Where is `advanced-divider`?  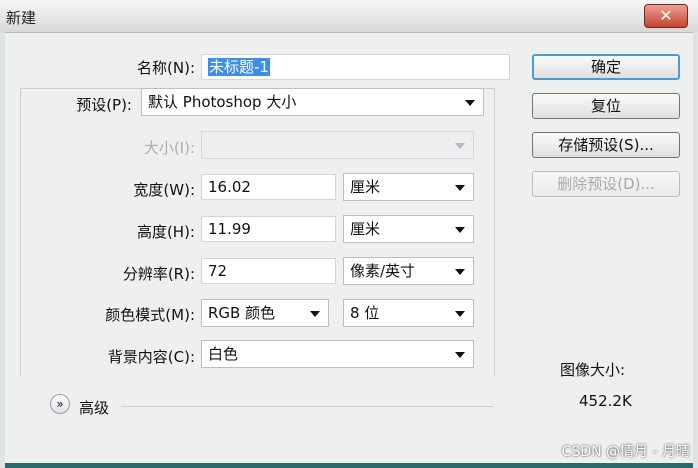 advanced-divider is located at coordinates (307, 406).